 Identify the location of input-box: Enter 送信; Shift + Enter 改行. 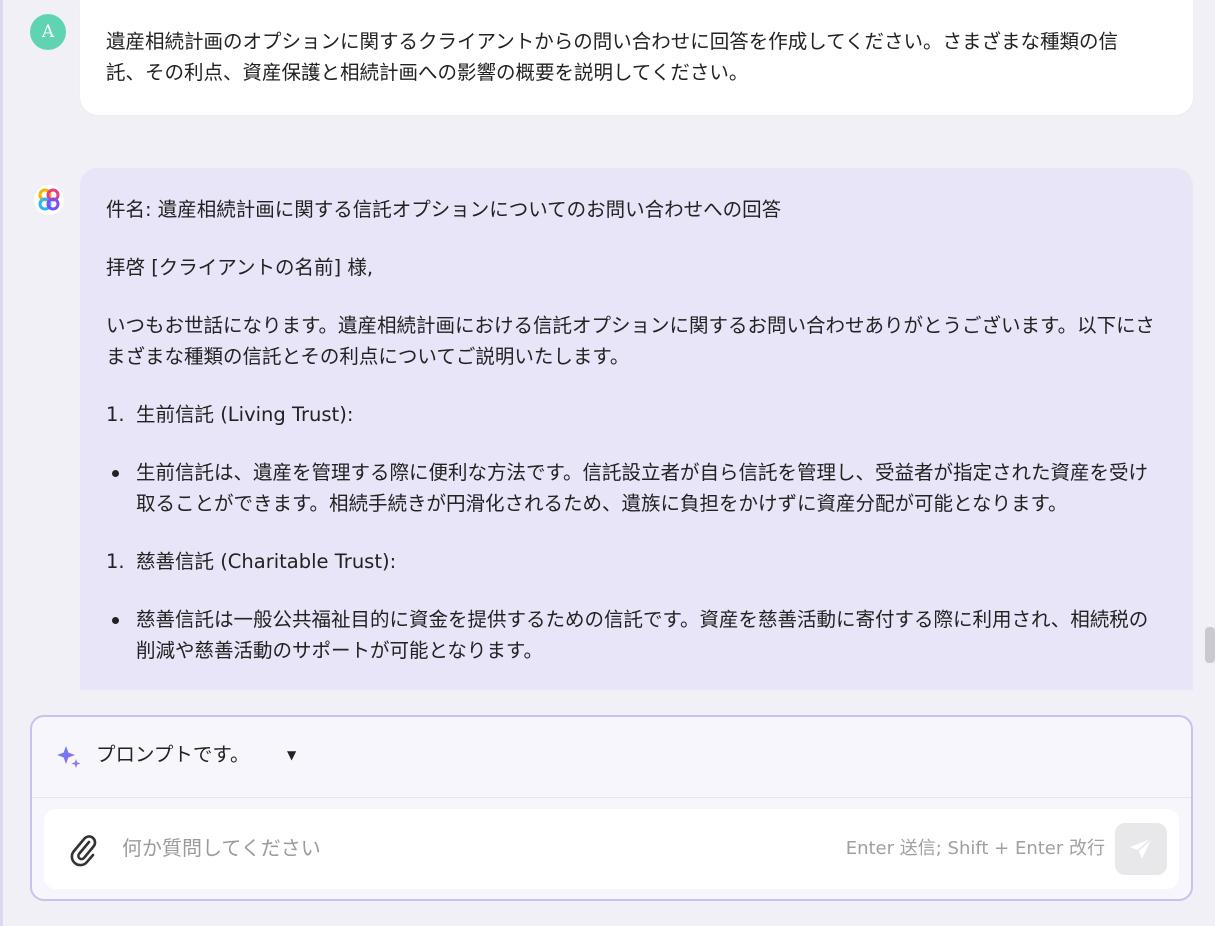
(611, 849).